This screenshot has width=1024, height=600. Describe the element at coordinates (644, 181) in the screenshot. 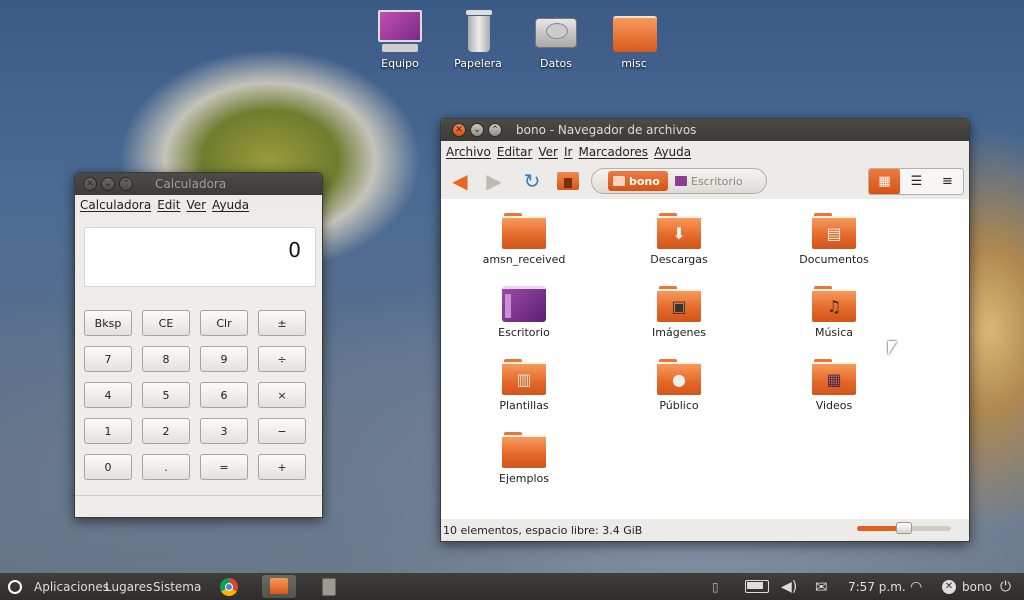

I see `breadcrumb-label: bono` at that location.